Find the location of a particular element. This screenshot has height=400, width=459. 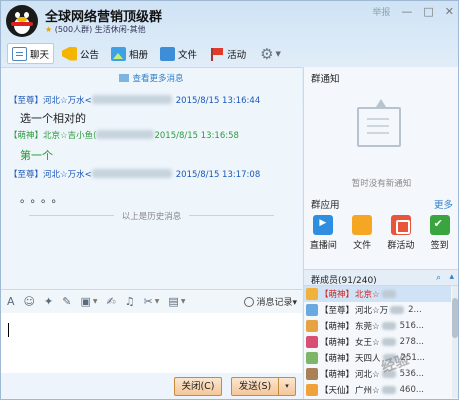

member-role: 【至尊】 is located at coordinates (337, 311).